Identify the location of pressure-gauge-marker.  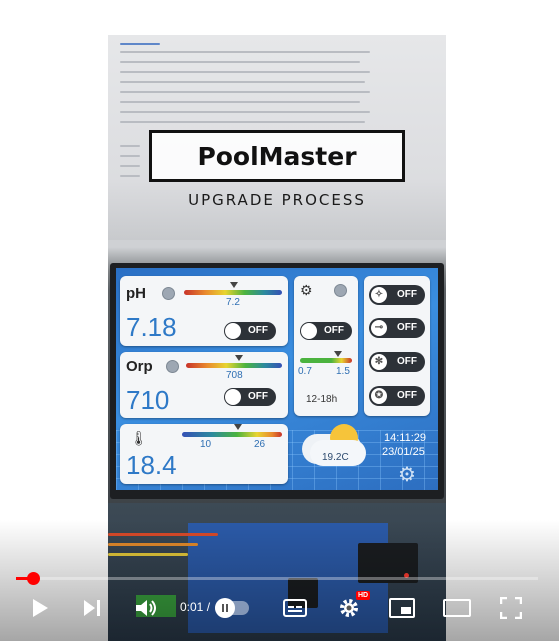
(338, 354).